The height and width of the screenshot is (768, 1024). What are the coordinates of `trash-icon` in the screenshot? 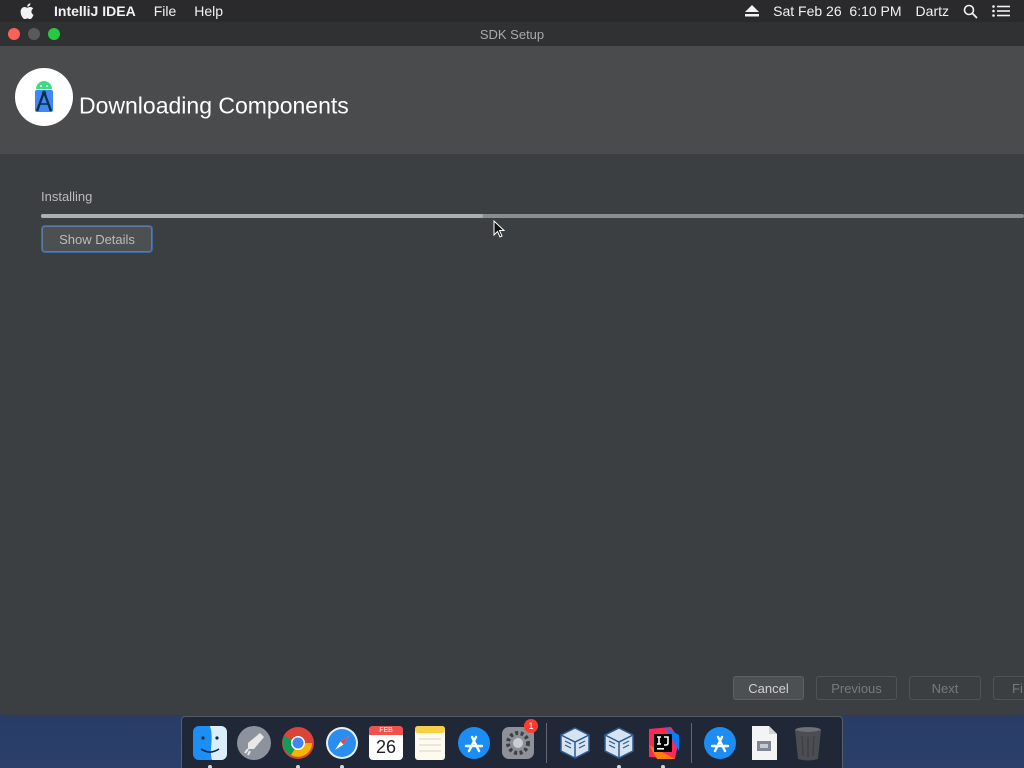 It's located at (808, 743).